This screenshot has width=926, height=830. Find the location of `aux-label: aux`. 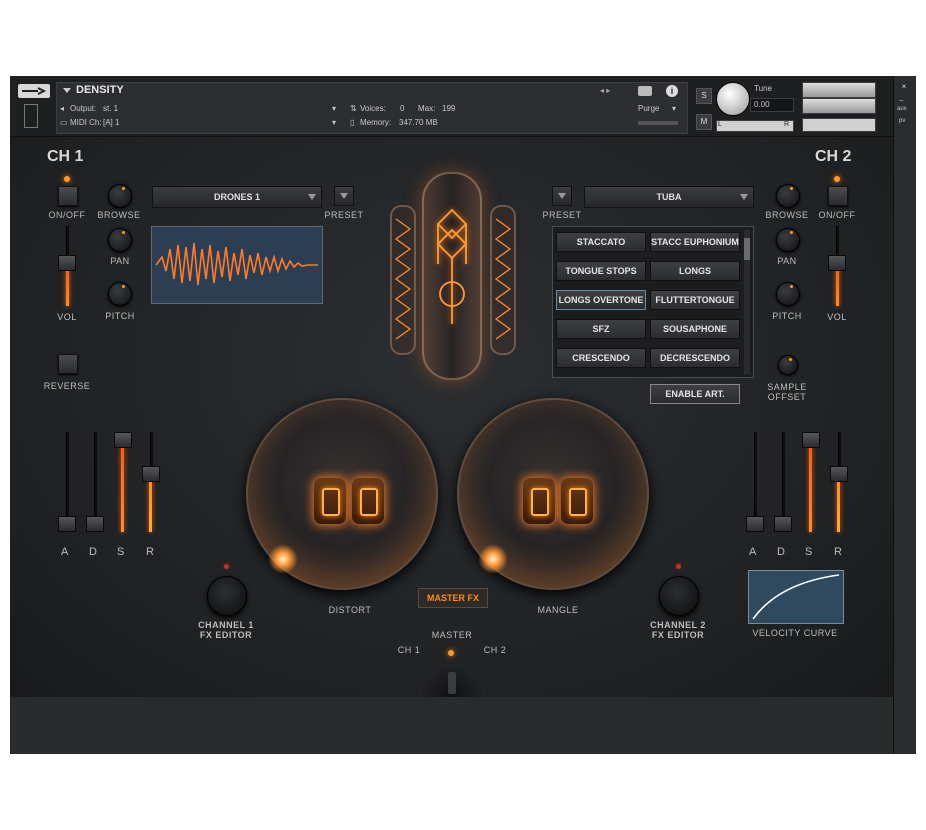

aux-label: aux is located at coordinates (902, 109).